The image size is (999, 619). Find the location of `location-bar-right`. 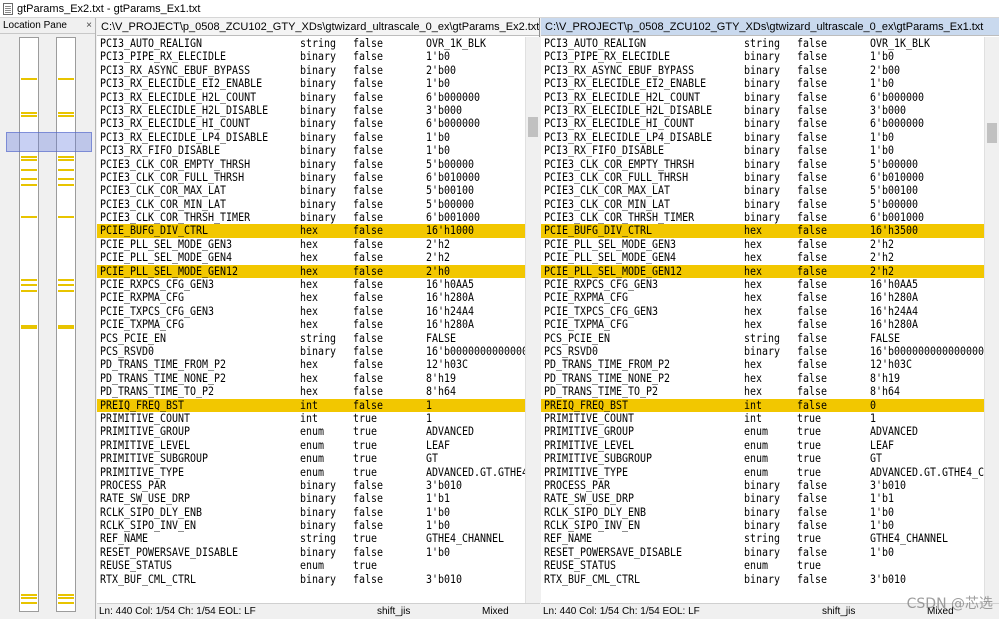

location-bar-right is located at coordinates (66, 324).